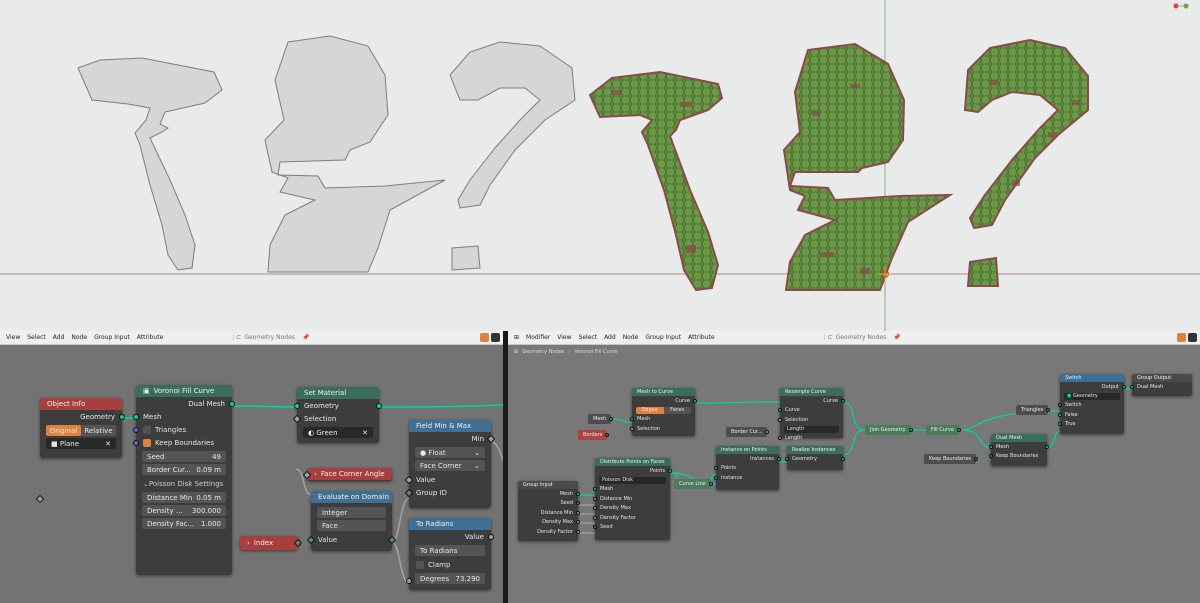 This screenshot has width=1200, height=603. I want to click on face-corner-angle-node: › Face Corner Angle, so click(347, 474).